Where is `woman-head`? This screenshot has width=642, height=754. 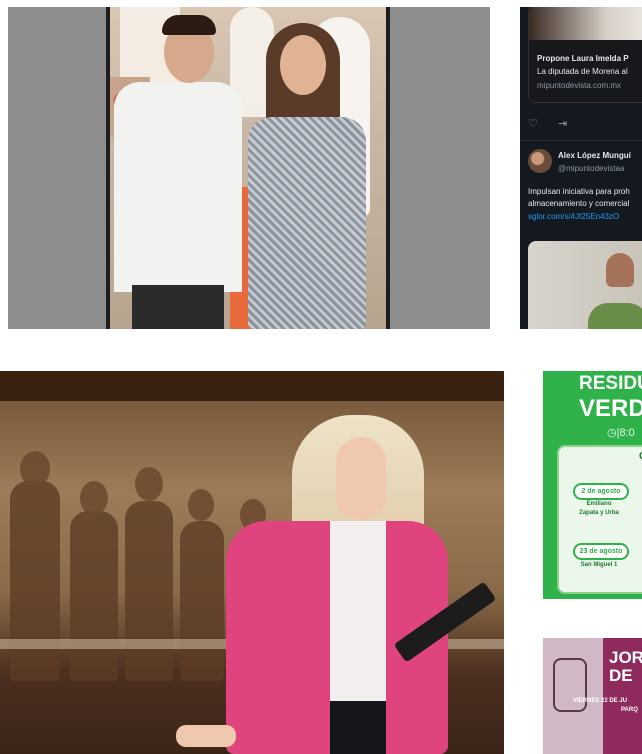 woman-head is located at coordinates (303, 65).